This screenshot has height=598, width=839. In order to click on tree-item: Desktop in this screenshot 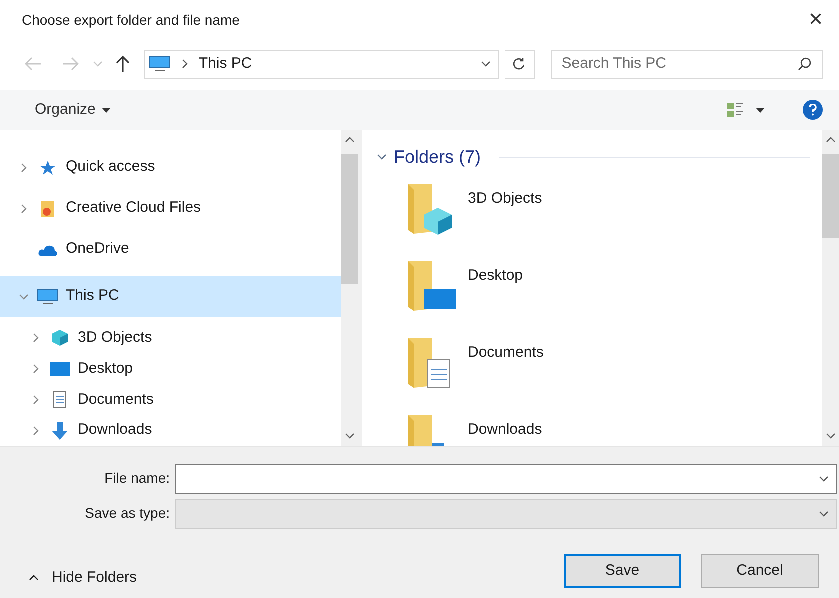, I will do `click(170, 369)`.